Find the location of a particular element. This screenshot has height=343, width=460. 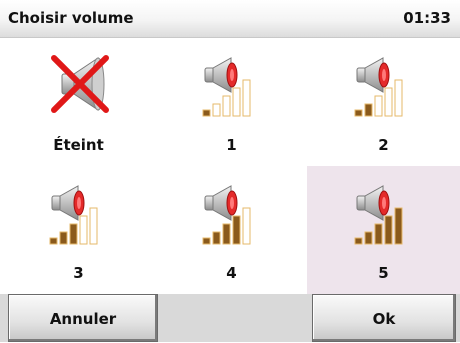

title-bar: Choisir volume 01:33 is located at coordinates (230, 19).